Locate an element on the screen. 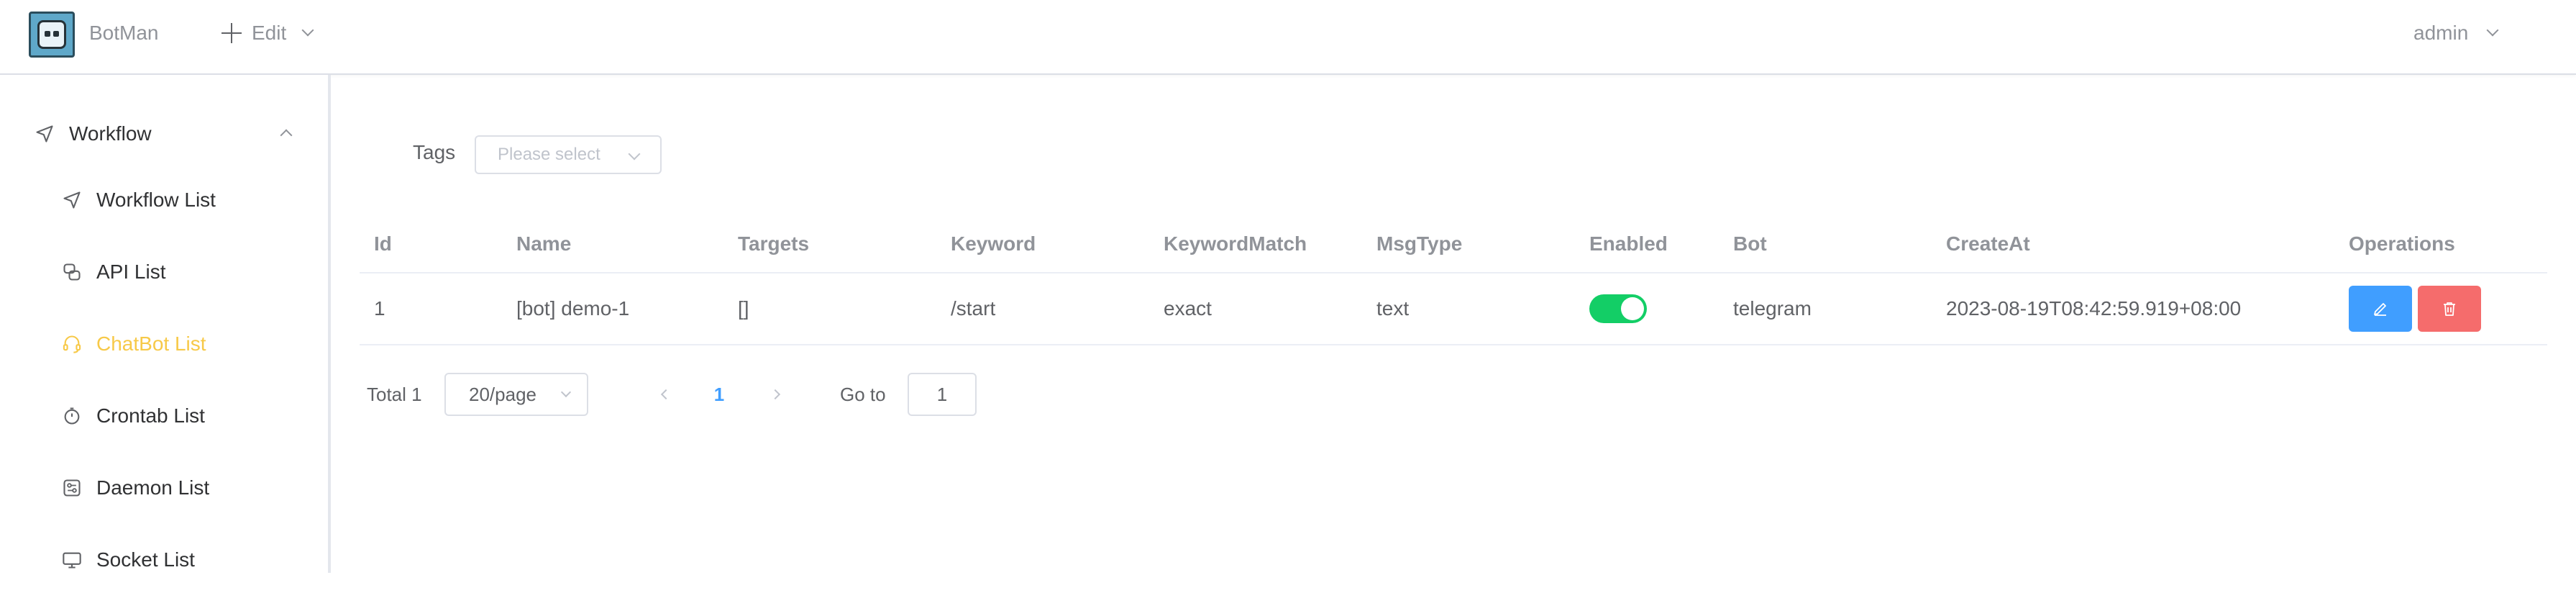  app-name: BotMan is located at coordinates (124, 33).